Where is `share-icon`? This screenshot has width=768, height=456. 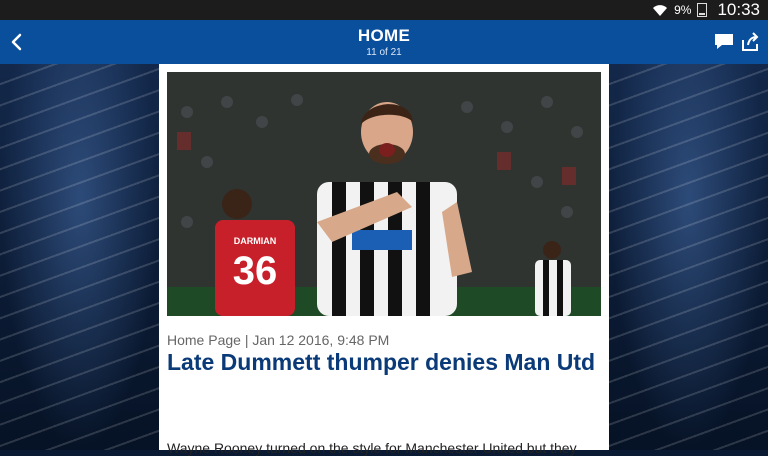 share-icon is located at coordinates (750, 42).